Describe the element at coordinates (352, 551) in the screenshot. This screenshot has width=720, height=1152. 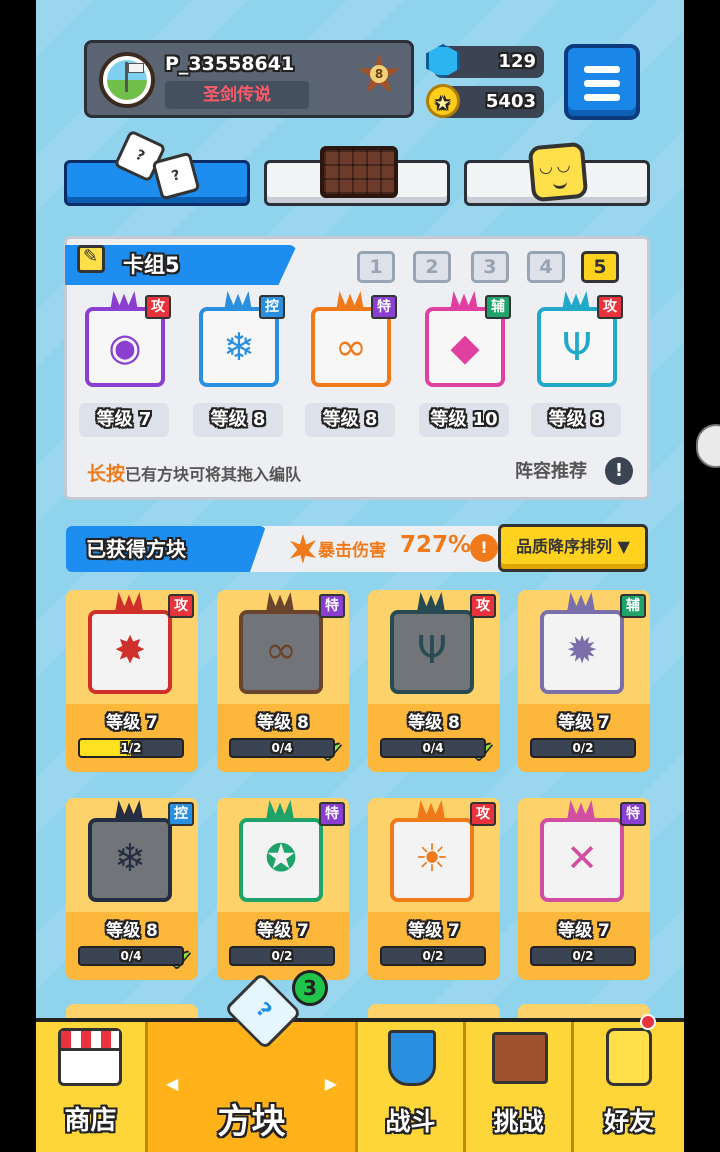
I see `crit-label: 暴击伤害` at that location.